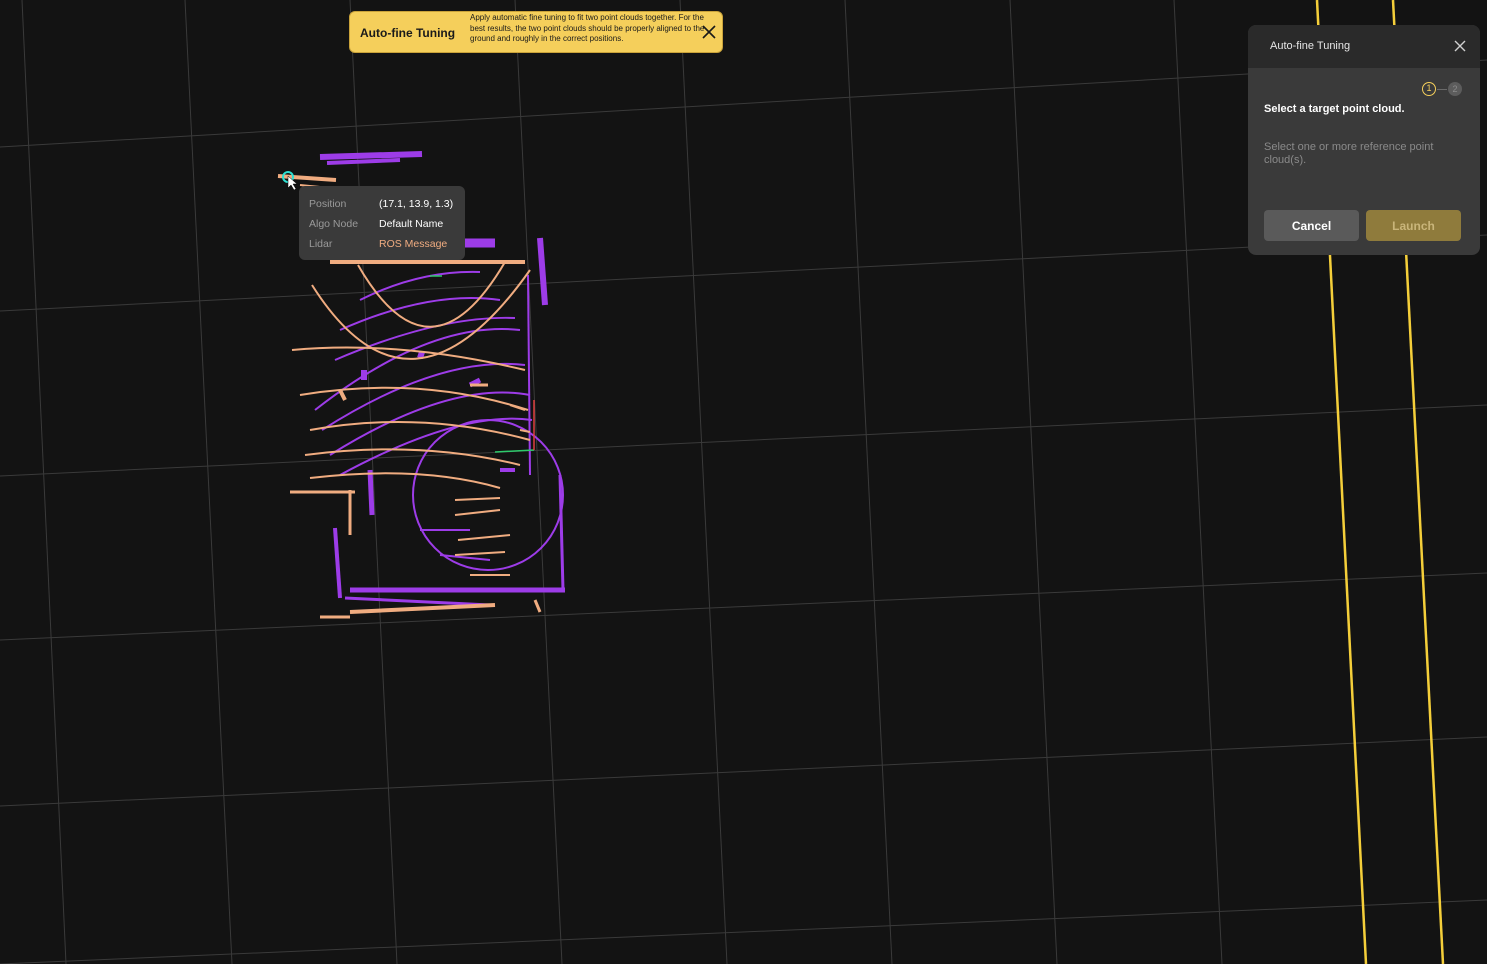 The width and height of the screenshot is (1487, 964). What do you see at coordinates (1364, 46) in the screenshot?
I see `panel-header: Auto-fine Tuning` at bounding box center [1364, 46].